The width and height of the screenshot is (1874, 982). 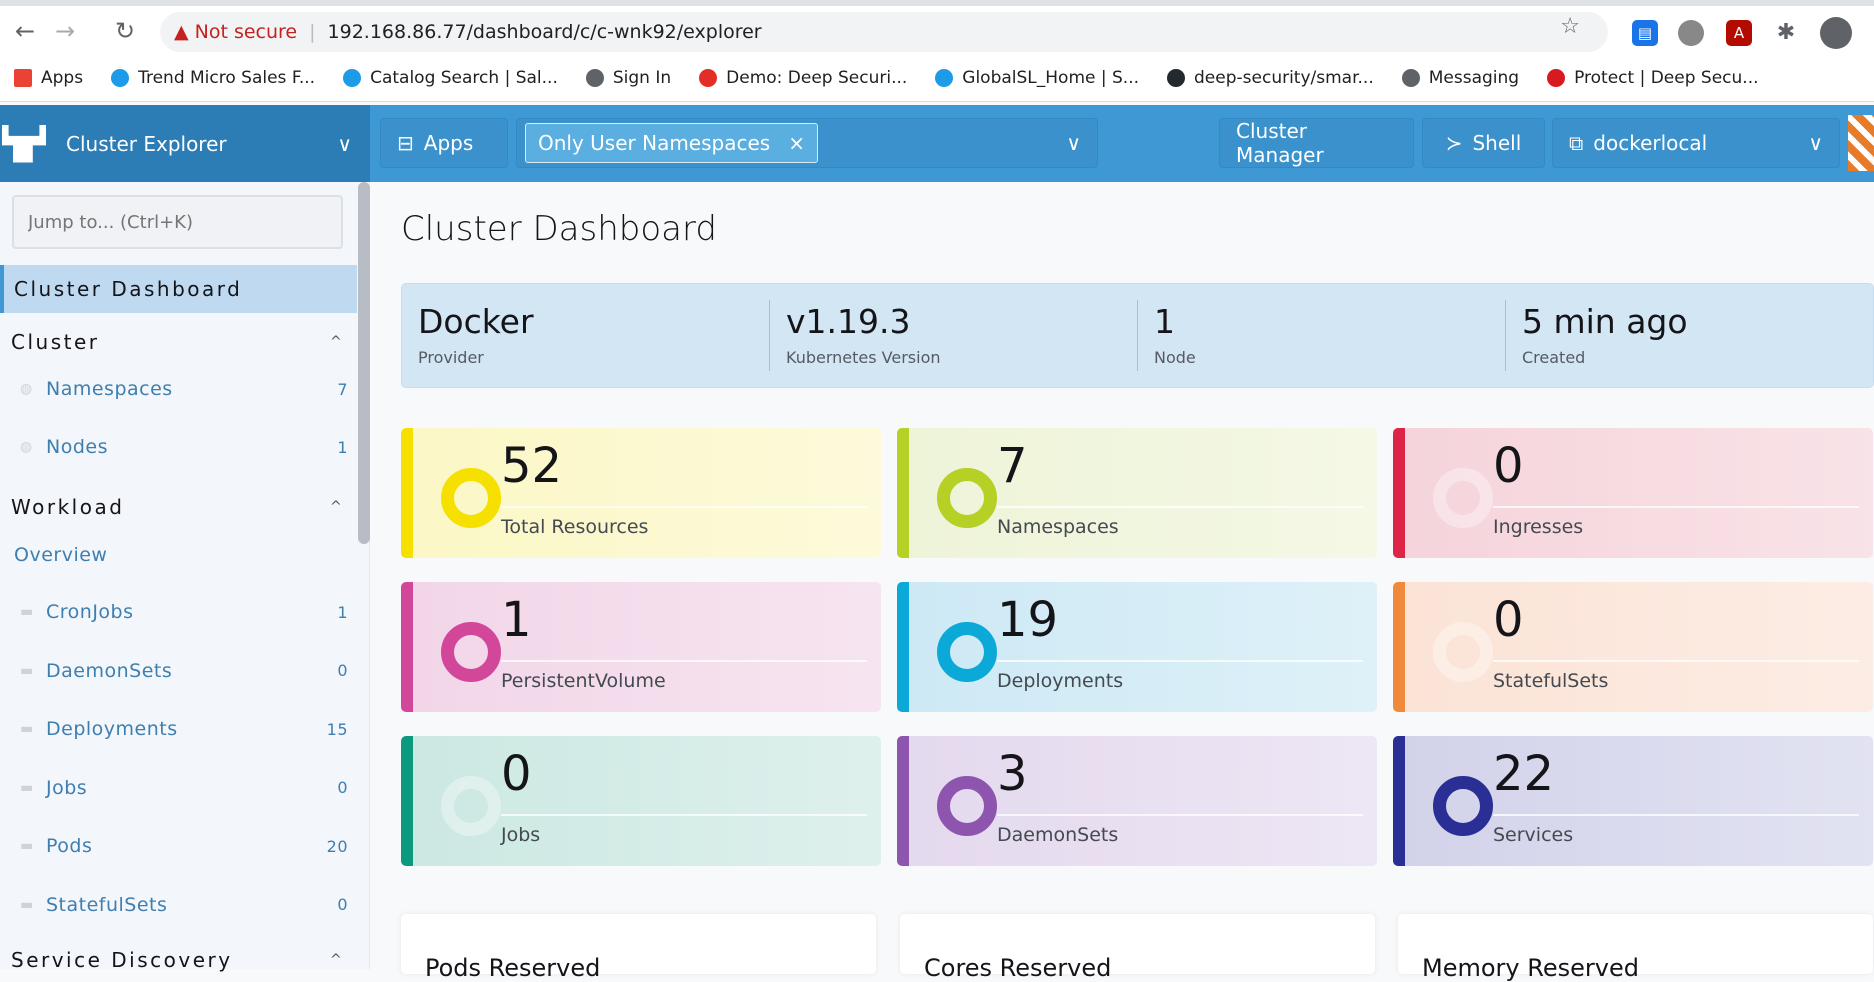 What do you see at coordinates (185, 143) in the screenshot?
I see `product-switcher: Cluster Explorer ∨` at bounding box center [185, 143].